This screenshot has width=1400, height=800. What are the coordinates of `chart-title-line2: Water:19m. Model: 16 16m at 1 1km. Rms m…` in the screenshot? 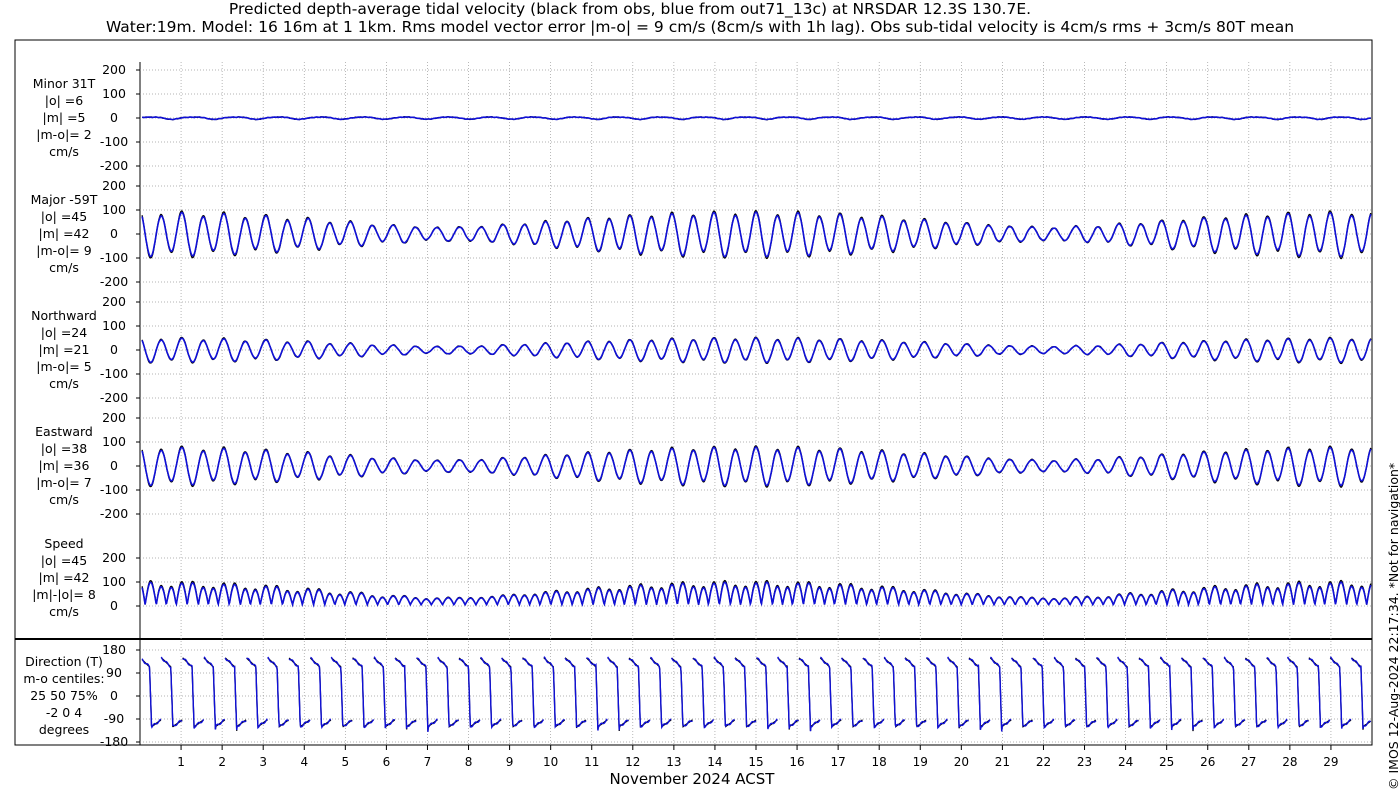 It's located at (700, 27).